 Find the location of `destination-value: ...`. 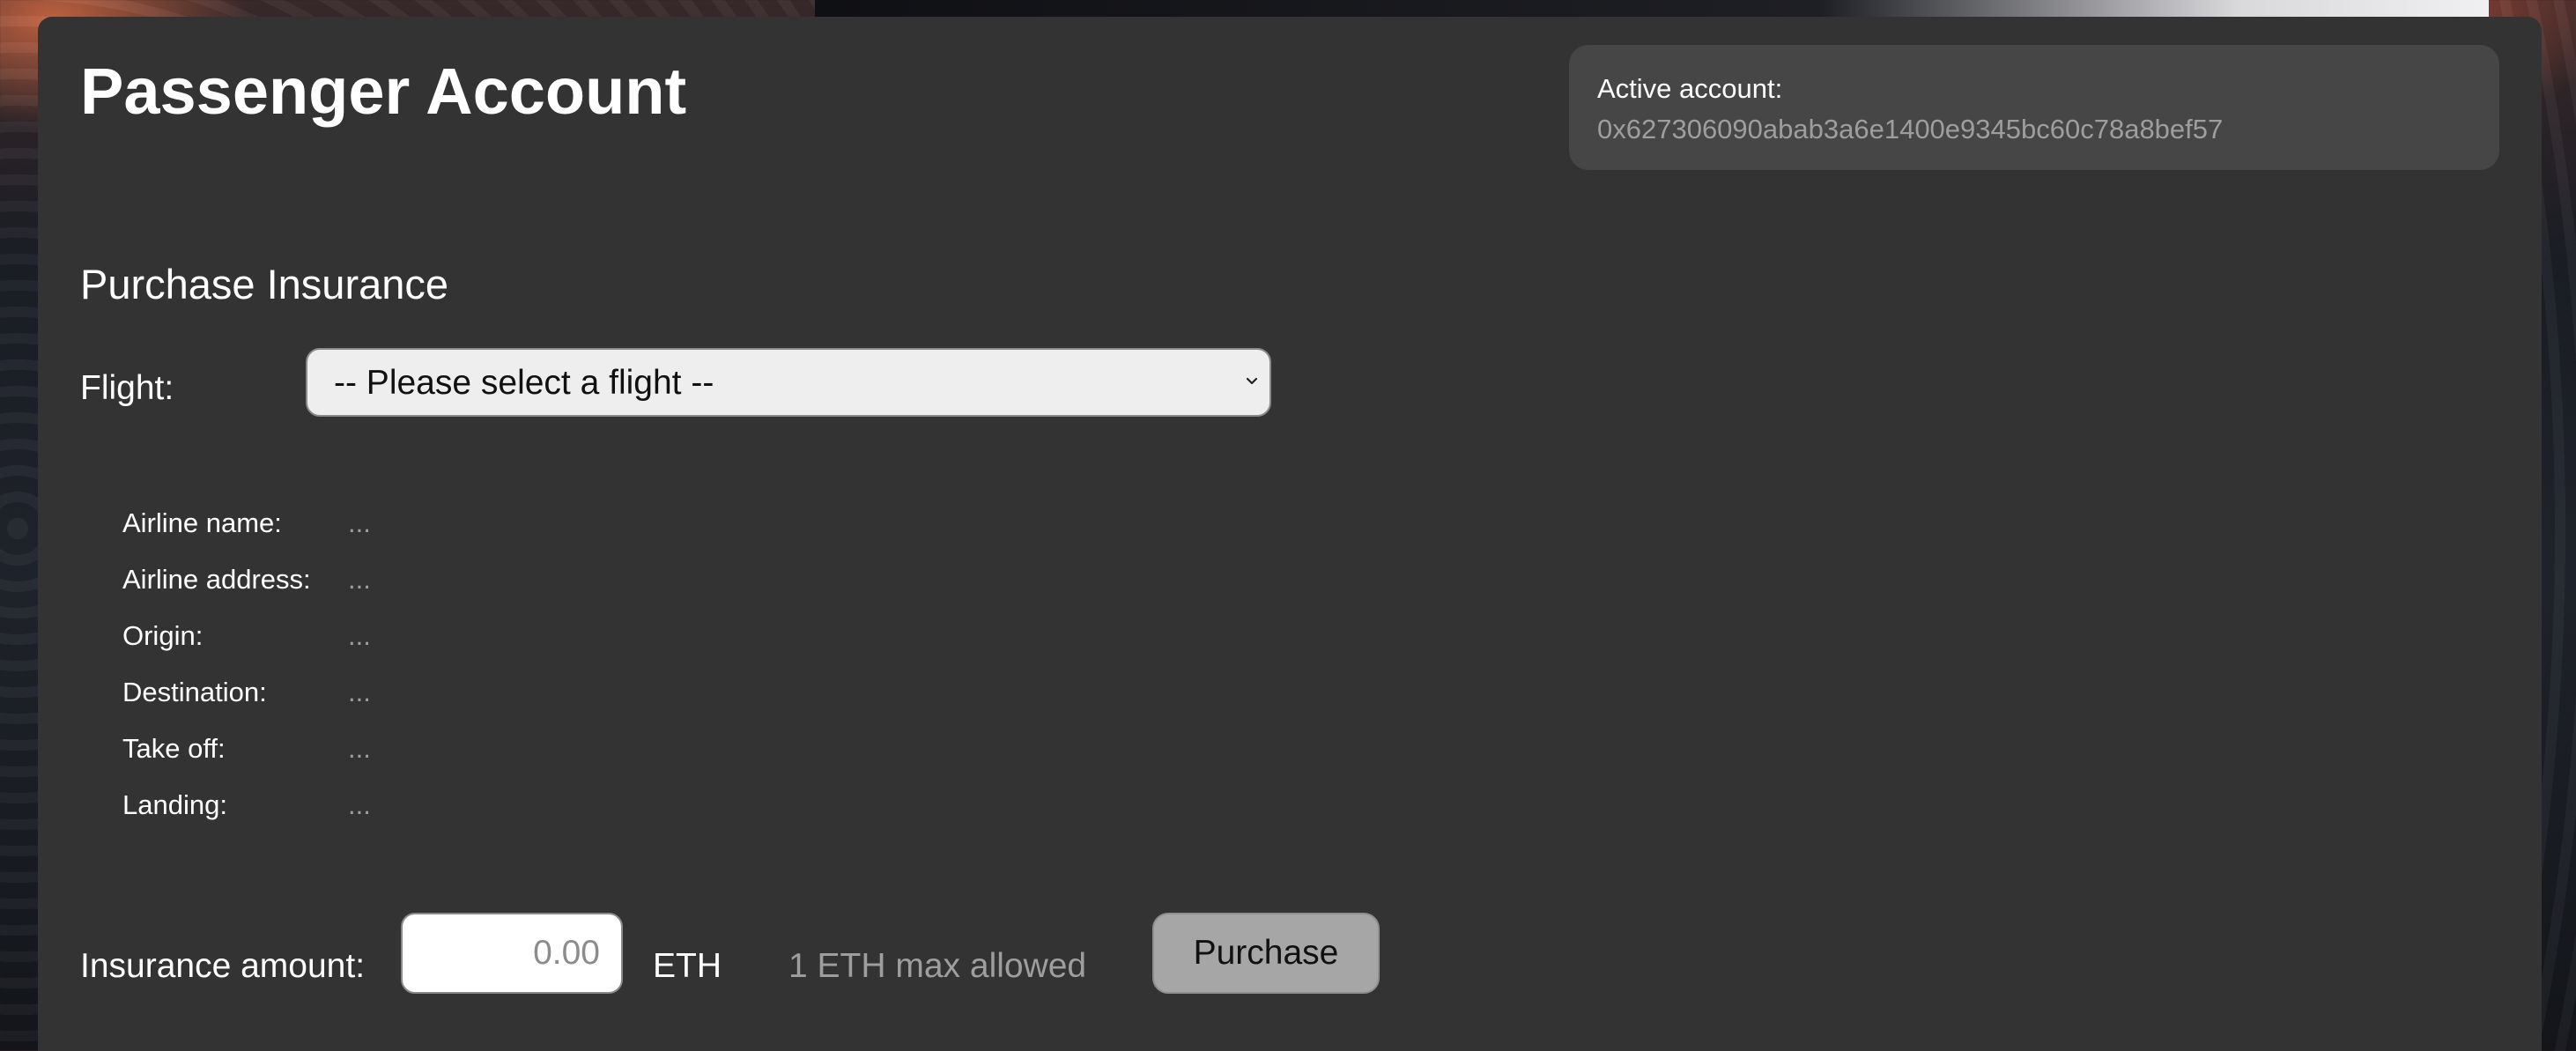

destination-value: ... is located at coordinates (360, 692).